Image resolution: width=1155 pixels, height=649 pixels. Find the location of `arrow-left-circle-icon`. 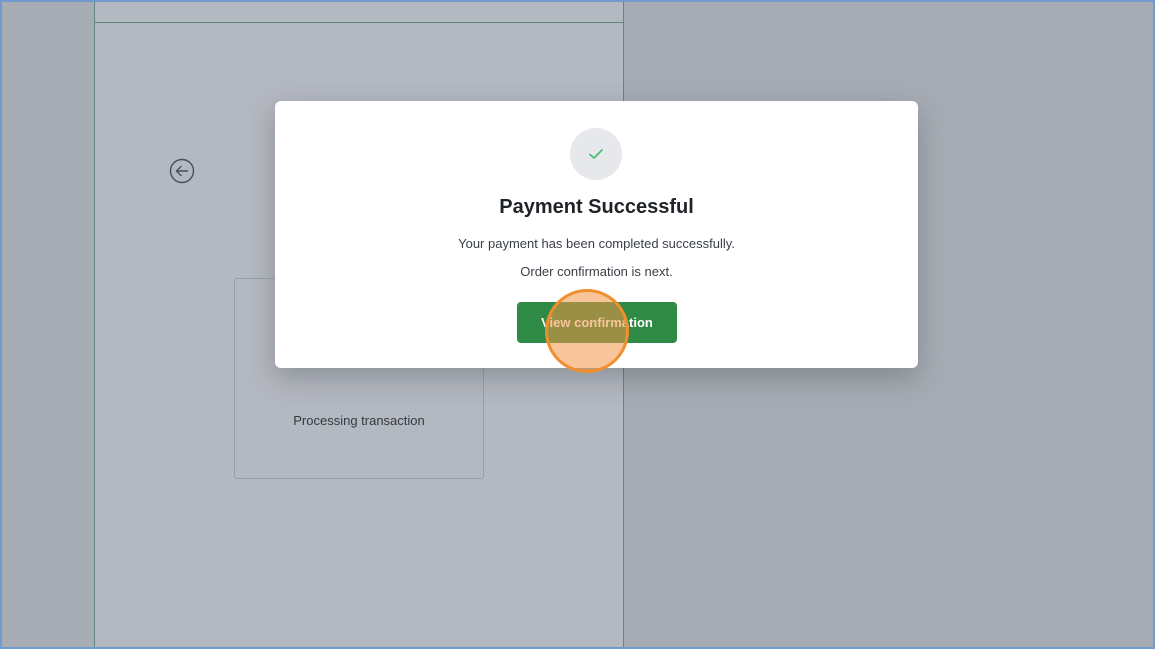

arrow-left-circle-icon is located at coordinates (182, 171).